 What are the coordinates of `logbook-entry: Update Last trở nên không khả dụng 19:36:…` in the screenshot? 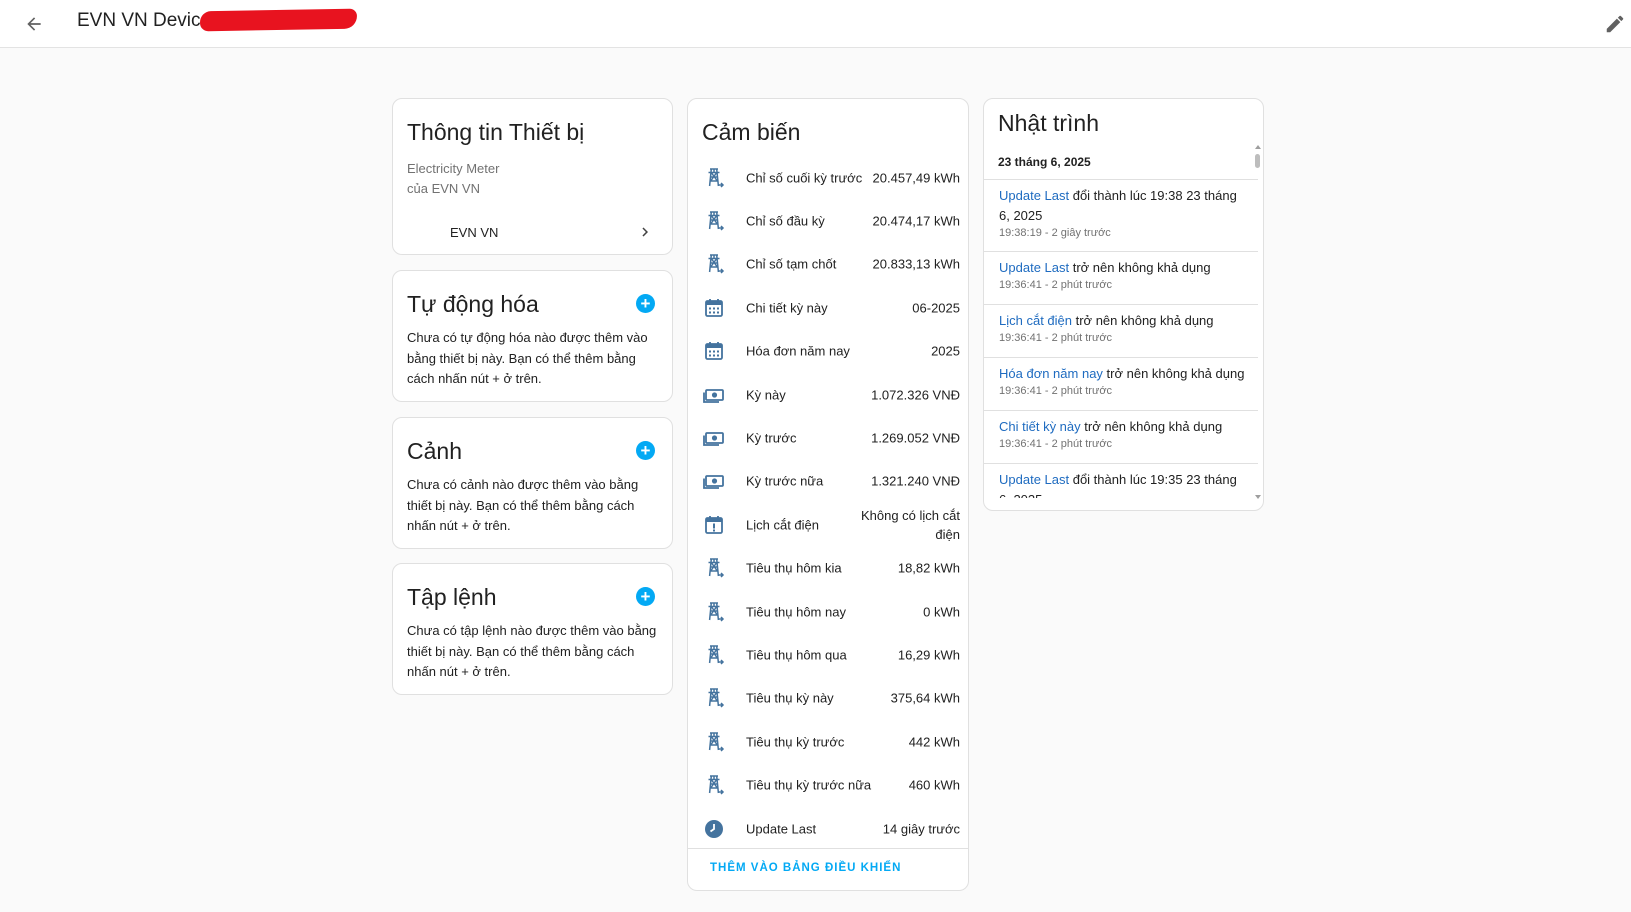 It's located at (1121, 278).